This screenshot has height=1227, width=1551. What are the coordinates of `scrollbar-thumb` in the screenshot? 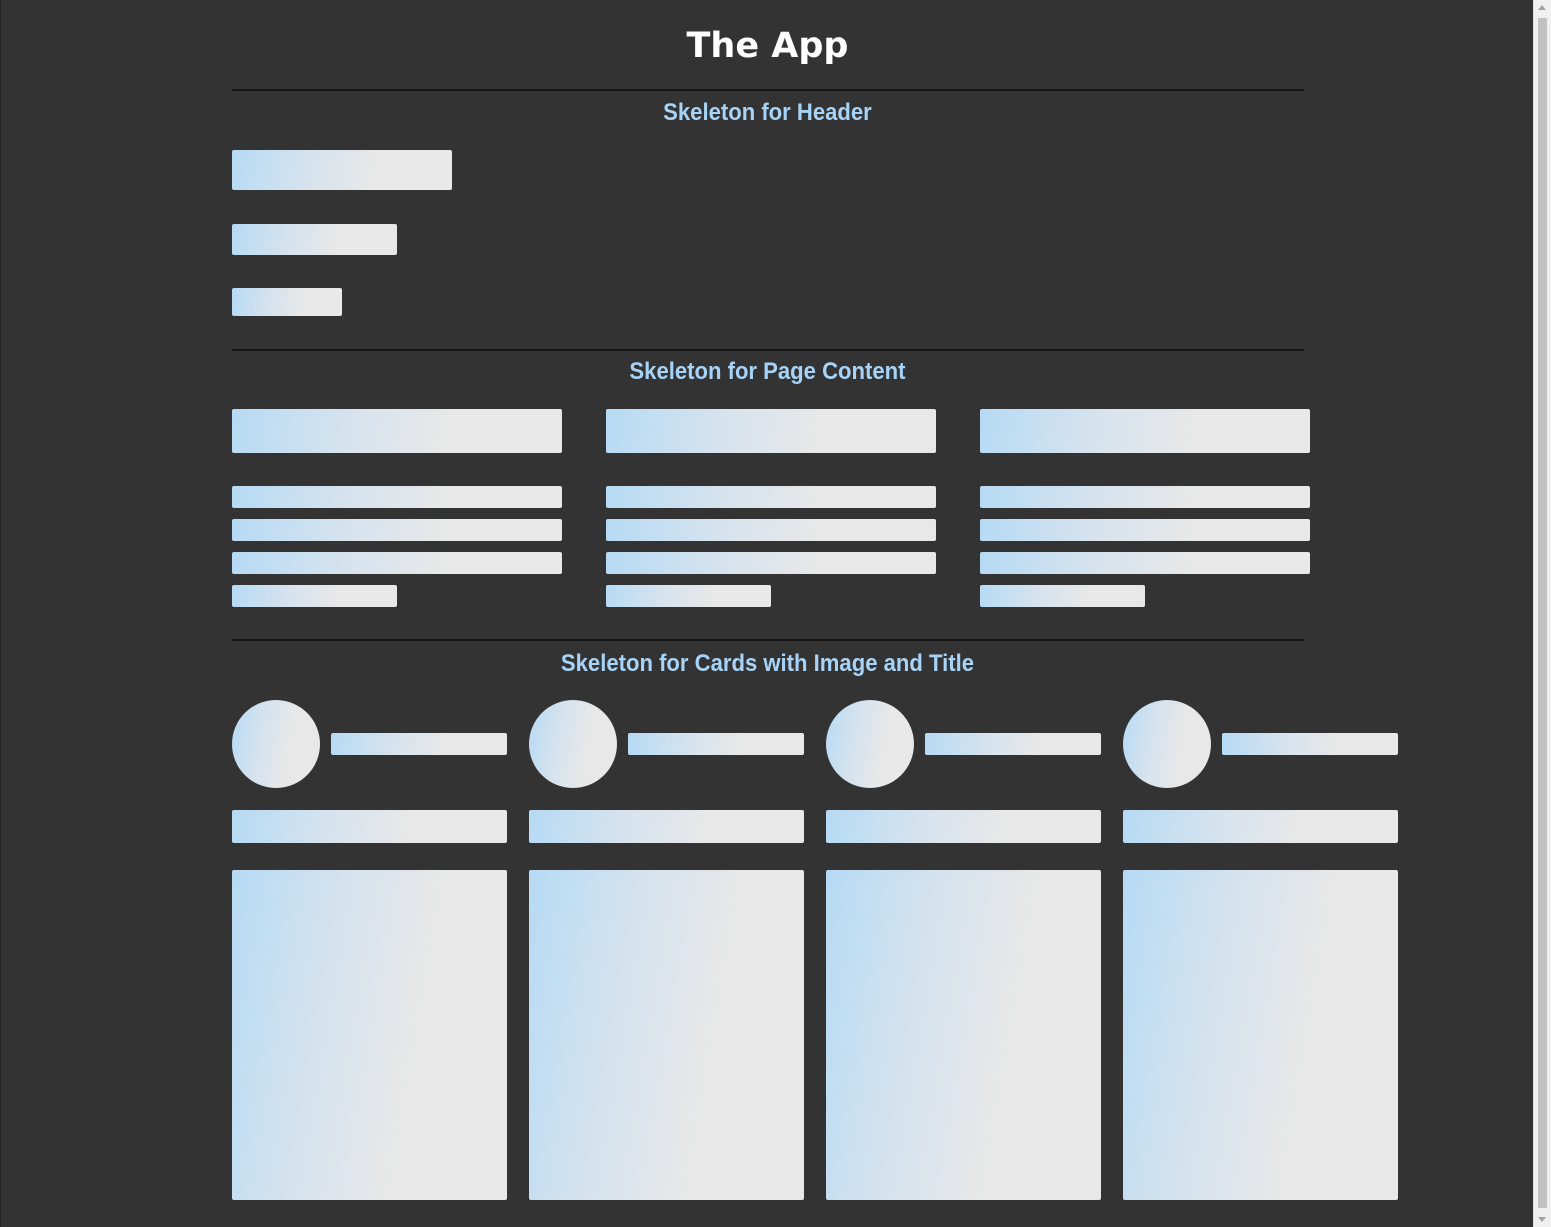 It's located at (1542, 613).